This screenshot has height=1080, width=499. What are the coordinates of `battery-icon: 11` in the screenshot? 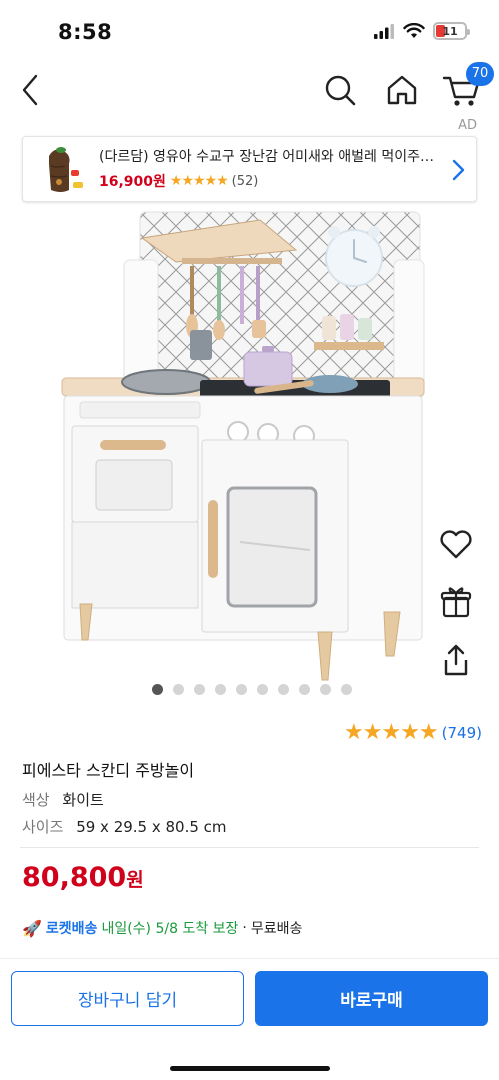 It's located at (451, 31).